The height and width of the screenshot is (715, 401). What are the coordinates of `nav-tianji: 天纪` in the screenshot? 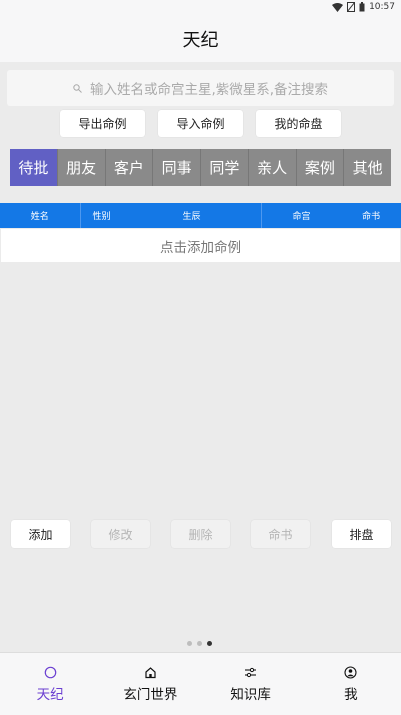 It's located at (50, 684).